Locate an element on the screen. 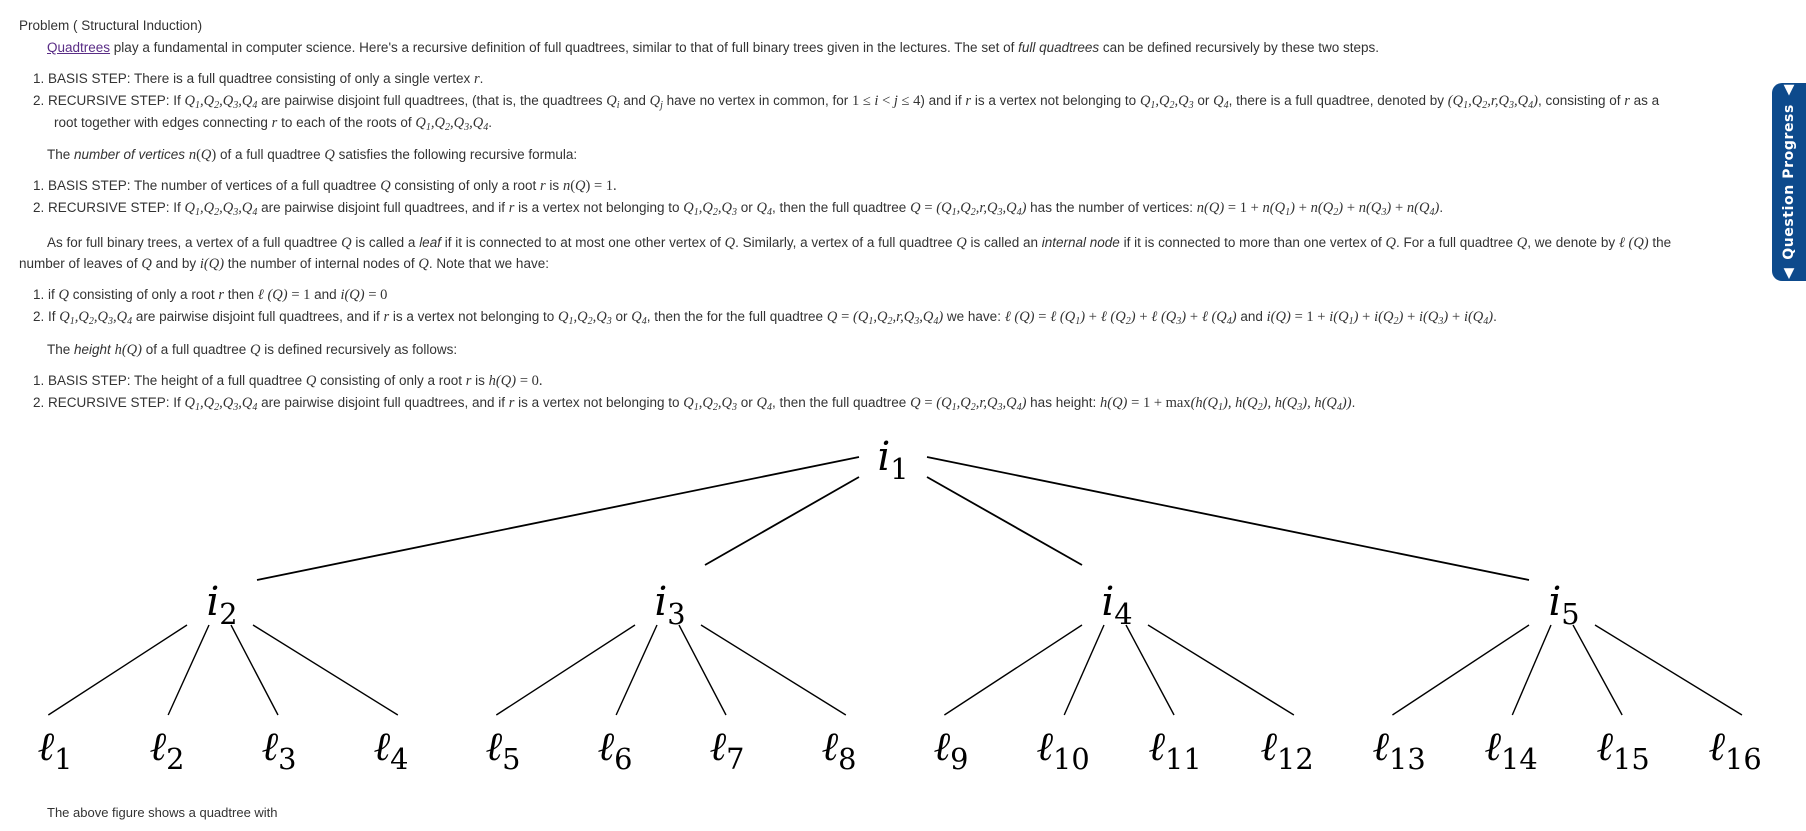  figure-caption: The above figure shows a quadtree with is located at coordinates (162, 812).